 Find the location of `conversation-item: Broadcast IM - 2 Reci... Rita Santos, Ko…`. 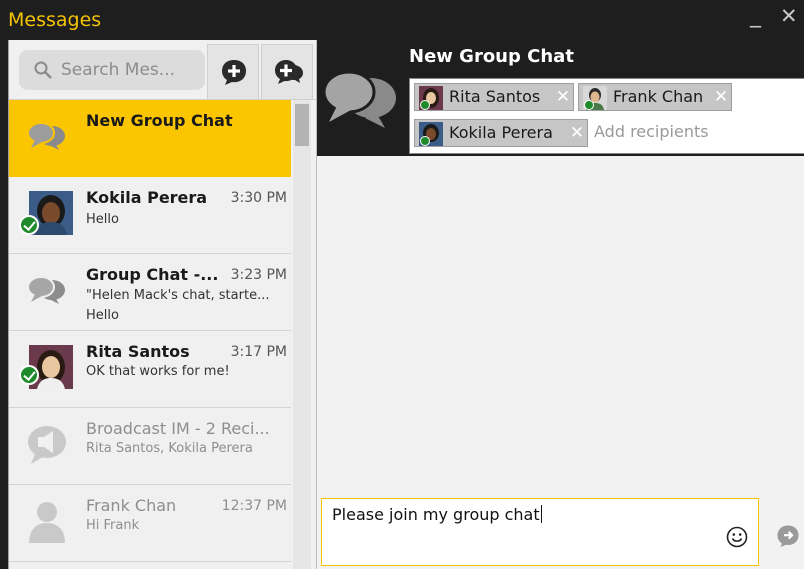

conversation-item: Broadcast IM - 2 Reci... Rita Santos, Ko… is located at coordinates (150, 446).